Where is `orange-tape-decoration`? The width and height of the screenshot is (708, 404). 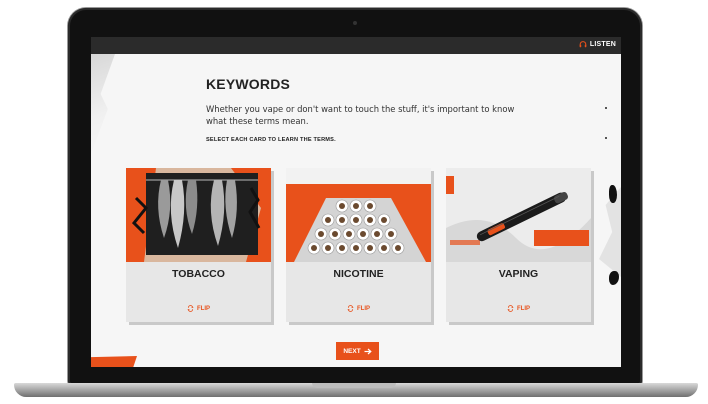 orange-tape-decoration is located at coordinates (114, 361).